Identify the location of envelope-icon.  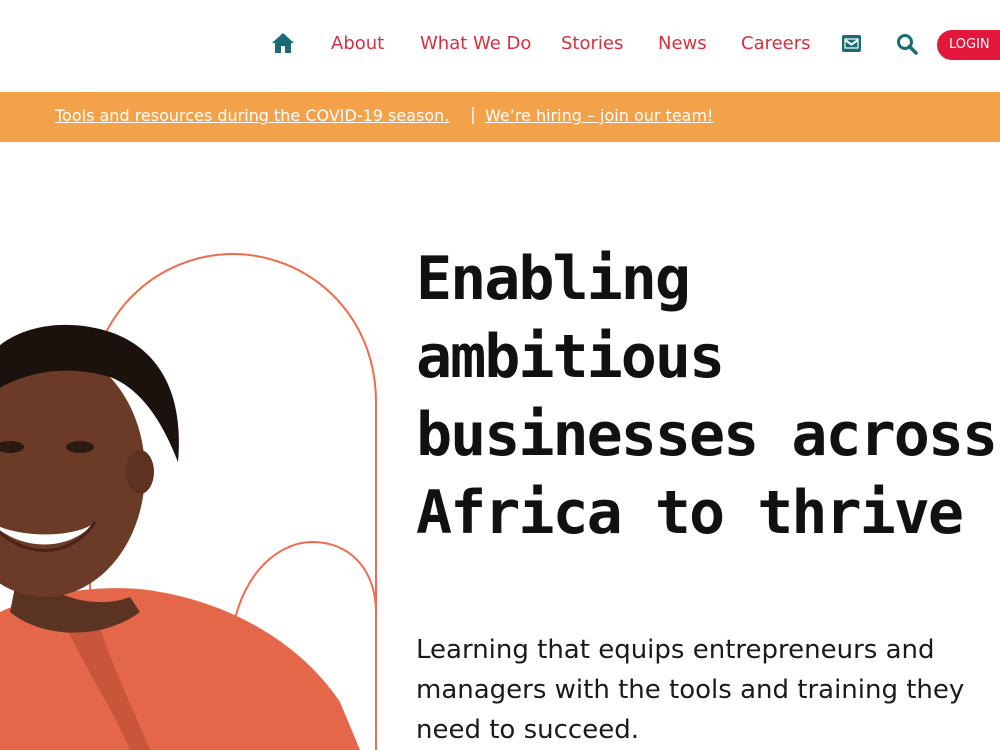
(851, 43).